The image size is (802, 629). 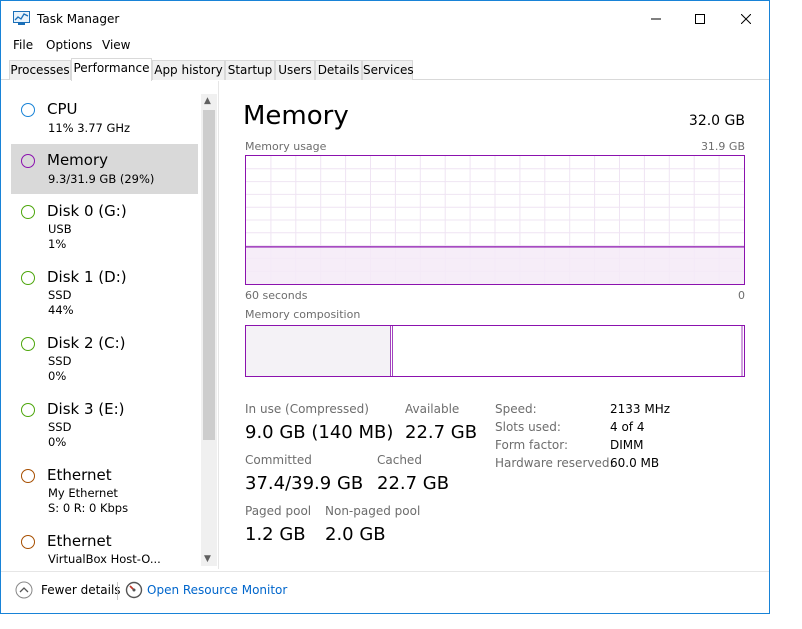 I want to click on open-resource-monitor-link: Open Resource Monitor, so click(x=217, y=590).